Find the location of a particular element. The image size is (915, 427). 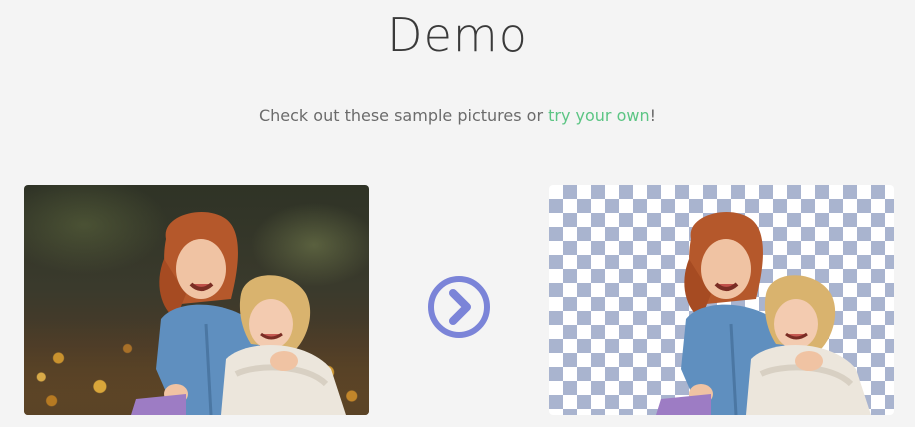

chevron-right-circle-icon is located at coordinates (459, 307).